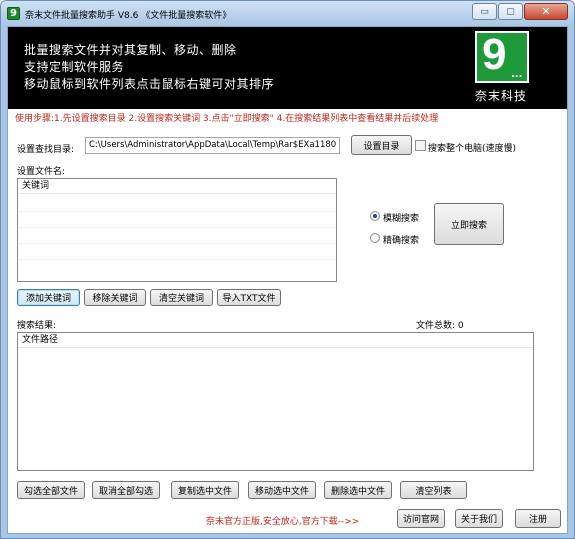 This screenshot has width=575, height=539. What do you see at coordinates (177, 186) in the screenshot?
I see `keyword-column-header: 关键词` at bounding box center [177, 186].